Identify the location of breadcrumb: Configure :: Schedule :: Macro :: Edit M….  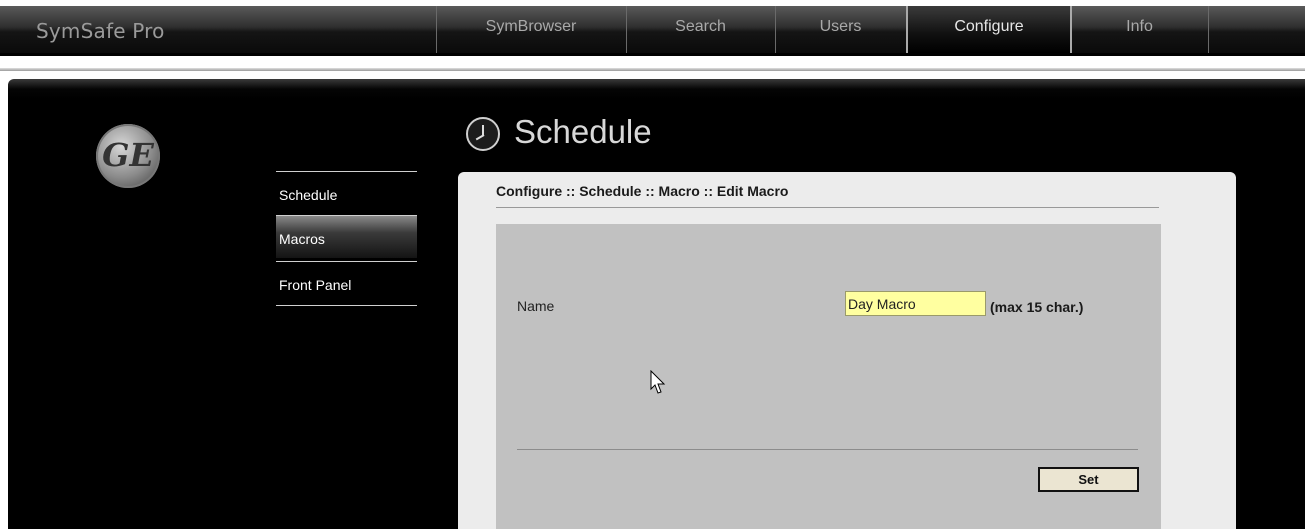
(642, 191).